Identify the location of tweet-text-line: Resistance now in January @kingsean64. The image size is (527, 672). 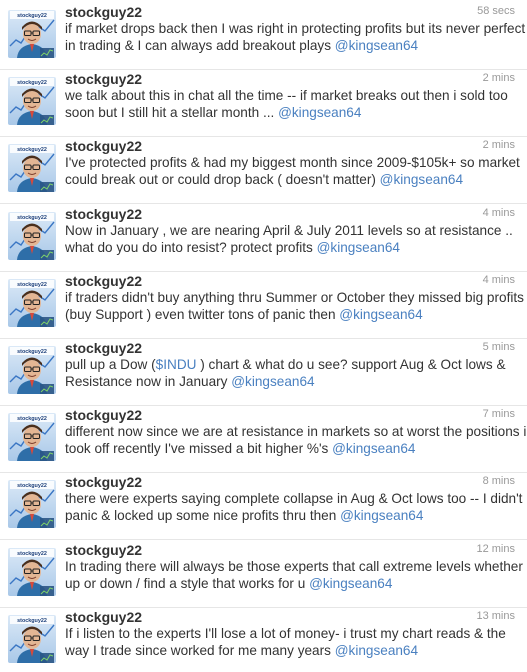
(290, 381).